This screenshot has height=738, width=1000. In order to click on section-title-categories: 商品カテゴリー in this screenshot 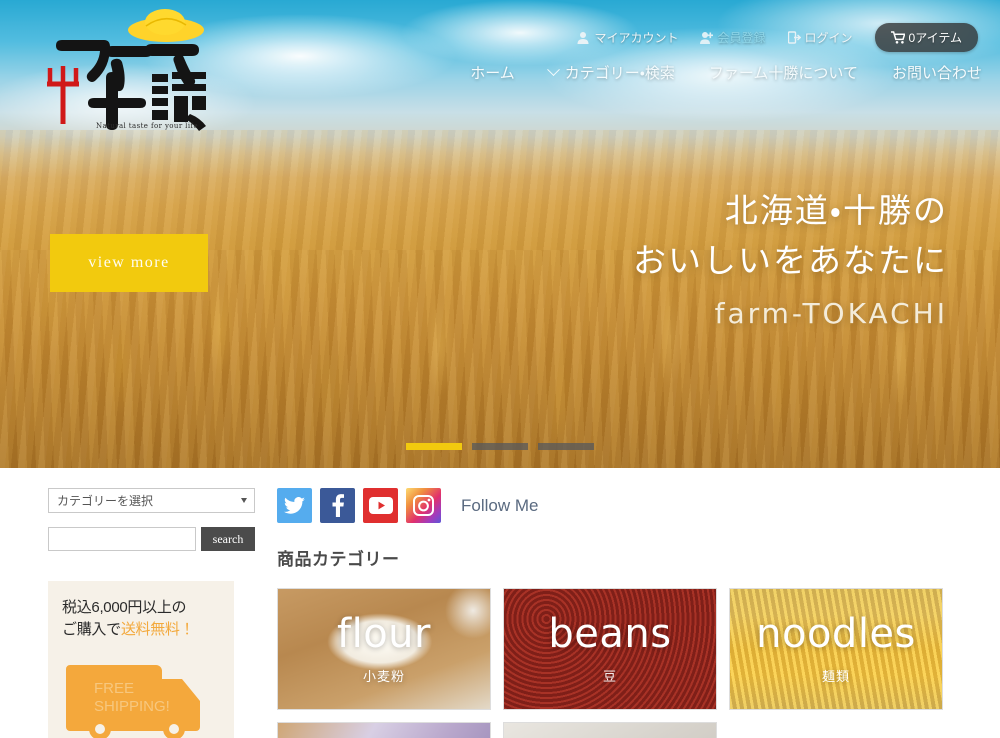, I will do `click(338, 559)`.